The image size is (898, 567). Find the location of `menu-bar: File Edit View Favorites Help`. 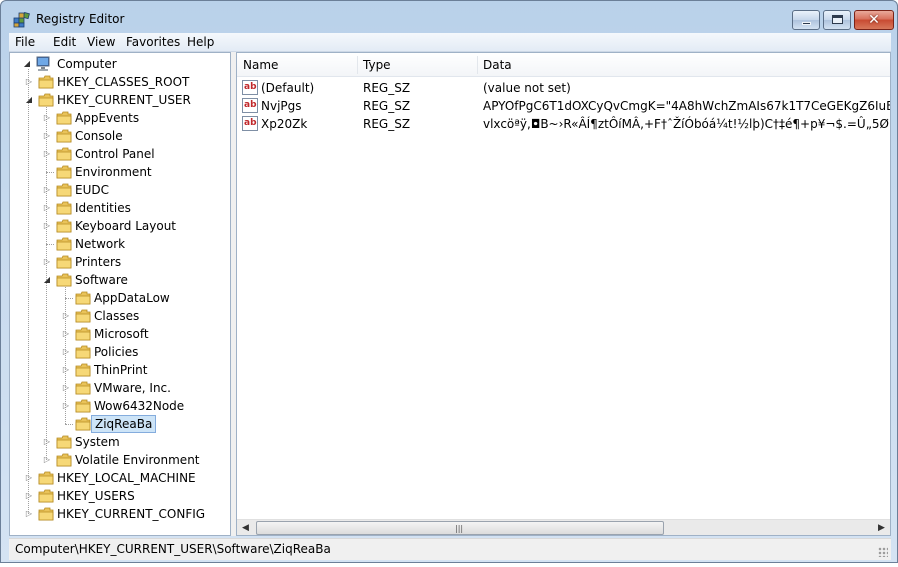

menu-bar: File Edit View Favorites Help is located at coordinates (450, 42).